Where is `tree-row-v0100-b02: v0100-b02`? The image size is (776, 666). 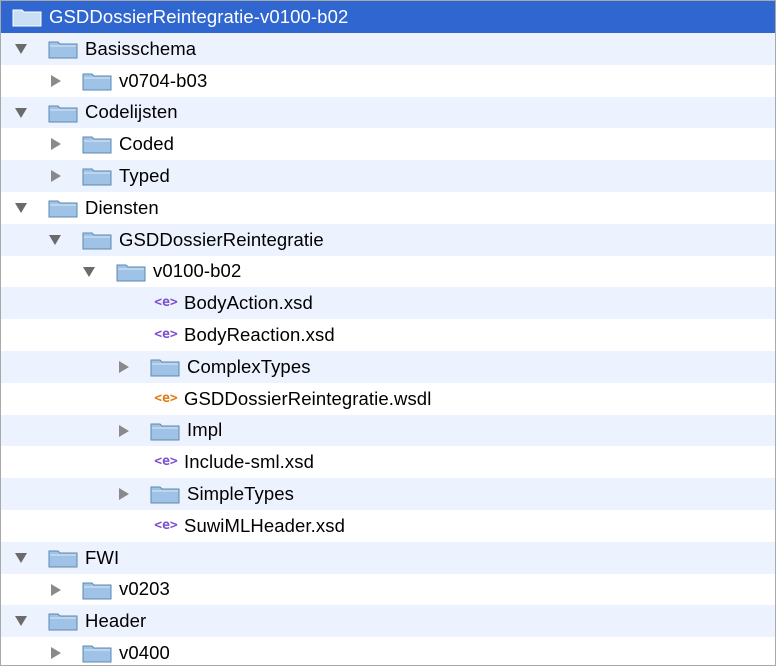 tree-row-v0100-b02: v0100-b02 is located at coordinates (388, 272).